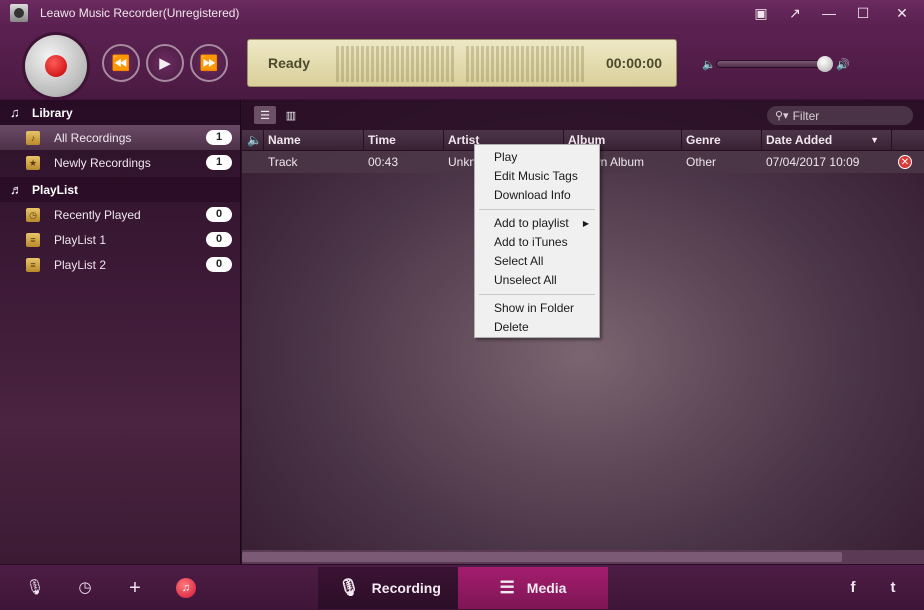  I want to click on row-spacer, so click(253, 162).